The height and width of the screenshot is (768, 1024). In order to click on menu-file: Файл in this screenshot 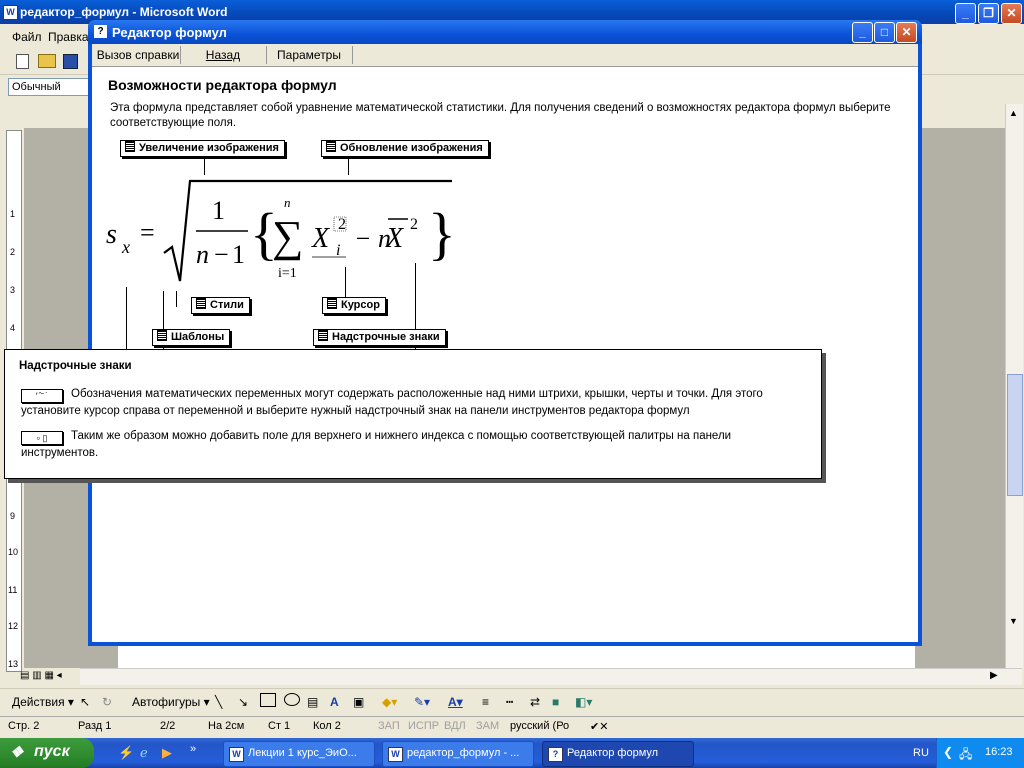, I will do `click(27, 37)`.